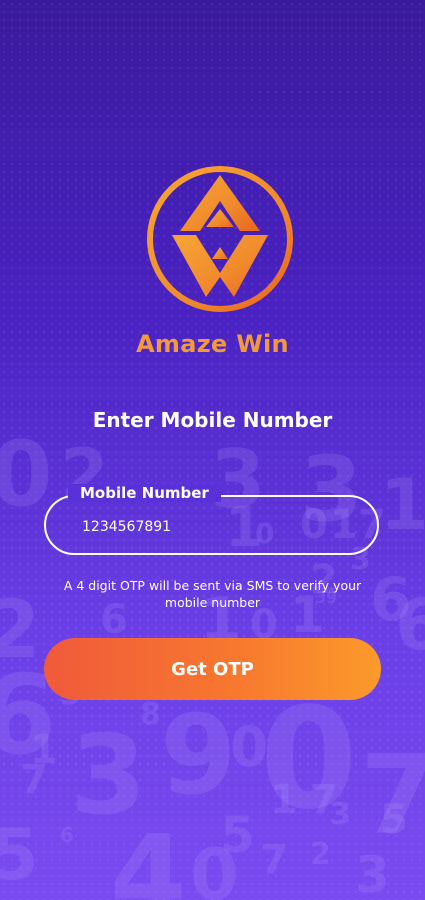 Image resolution: width=425 pixels, height=900 pixels. What do you see at coordinates (212, 669) in the screenshot?
I see `get-otp-button: Get OTP` at bounding box center [212, 669].